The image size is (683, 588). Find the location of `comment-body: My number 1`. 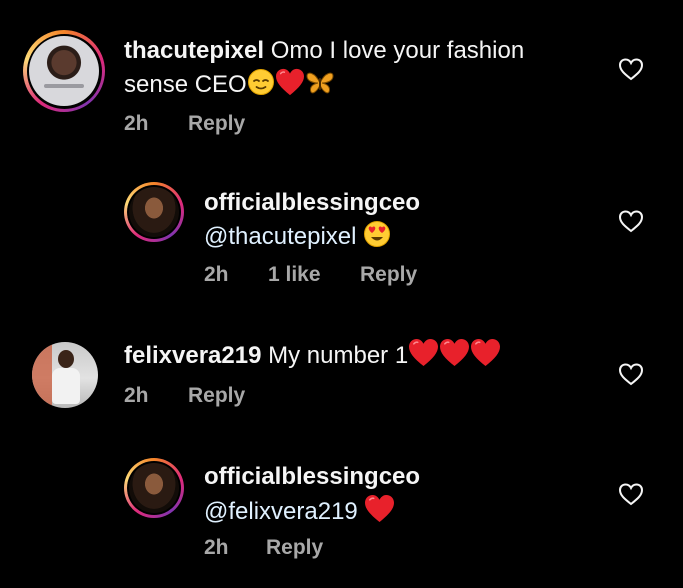

comment-body: My number 1 is located at coordinates (338, 355).